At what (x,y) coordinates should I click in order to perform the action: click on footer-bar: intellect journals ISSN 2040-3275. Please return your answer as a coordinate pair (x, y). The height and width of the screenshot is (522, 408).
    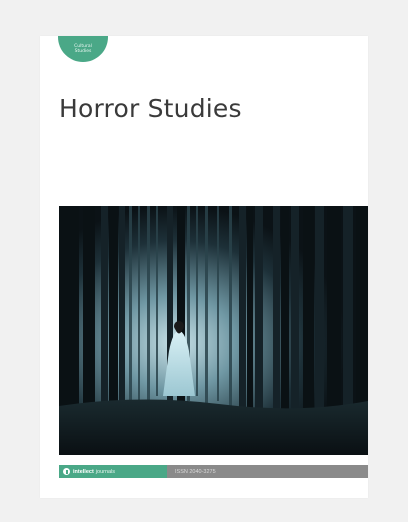
    Looking at the image, I should click on (213, 471).